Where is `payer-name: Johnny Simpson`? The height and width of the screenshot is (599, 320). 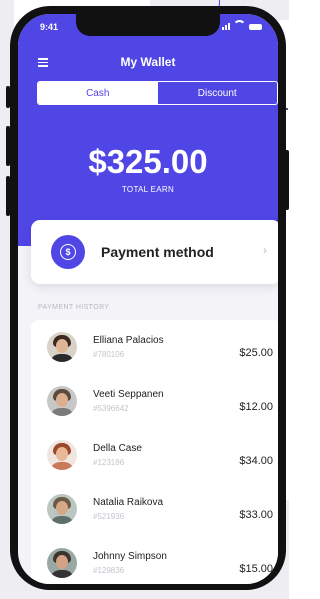 payer-name: Johnny Simpson is located at coordinates (130, 556).